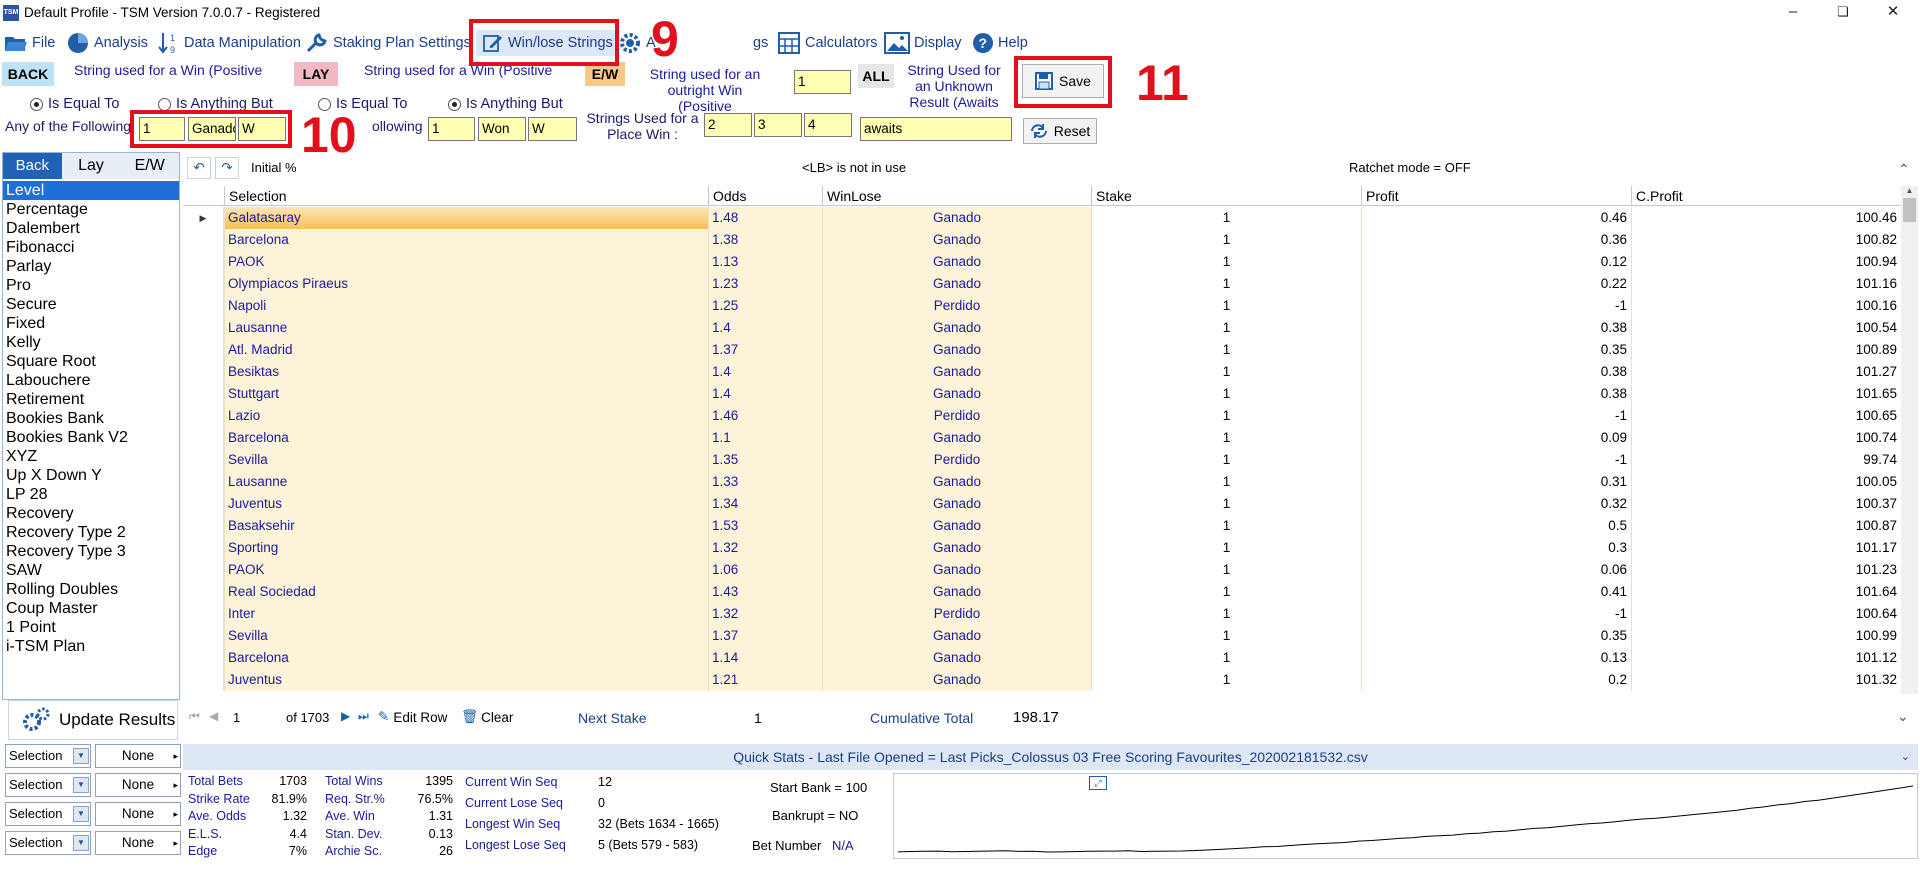 The image size is (1920, 875). What do you see at coordinates (1793, 13) in the screenshot?
I see `minimize-button: –` at bounding box center [1793, 13].